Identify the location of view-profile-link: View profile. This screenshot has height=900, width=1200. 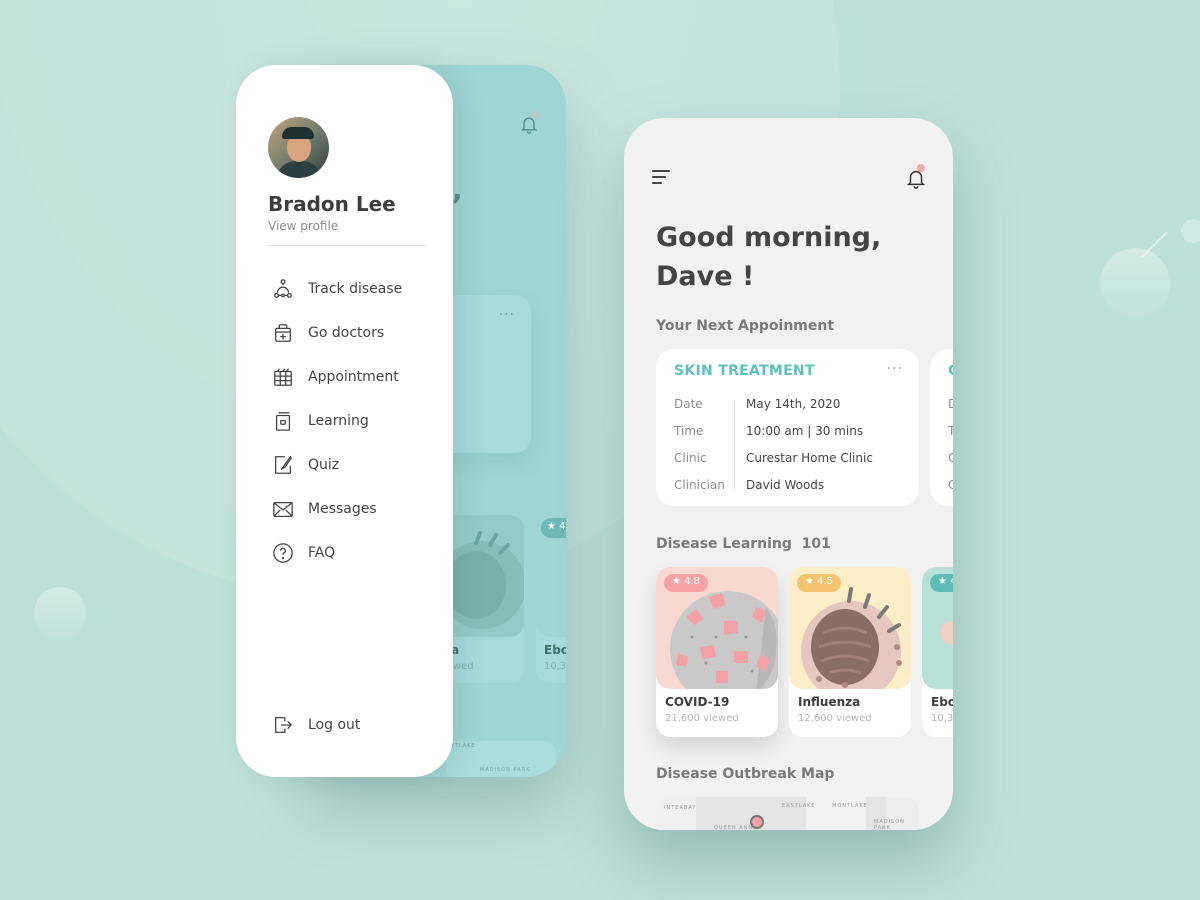
(303, 226).